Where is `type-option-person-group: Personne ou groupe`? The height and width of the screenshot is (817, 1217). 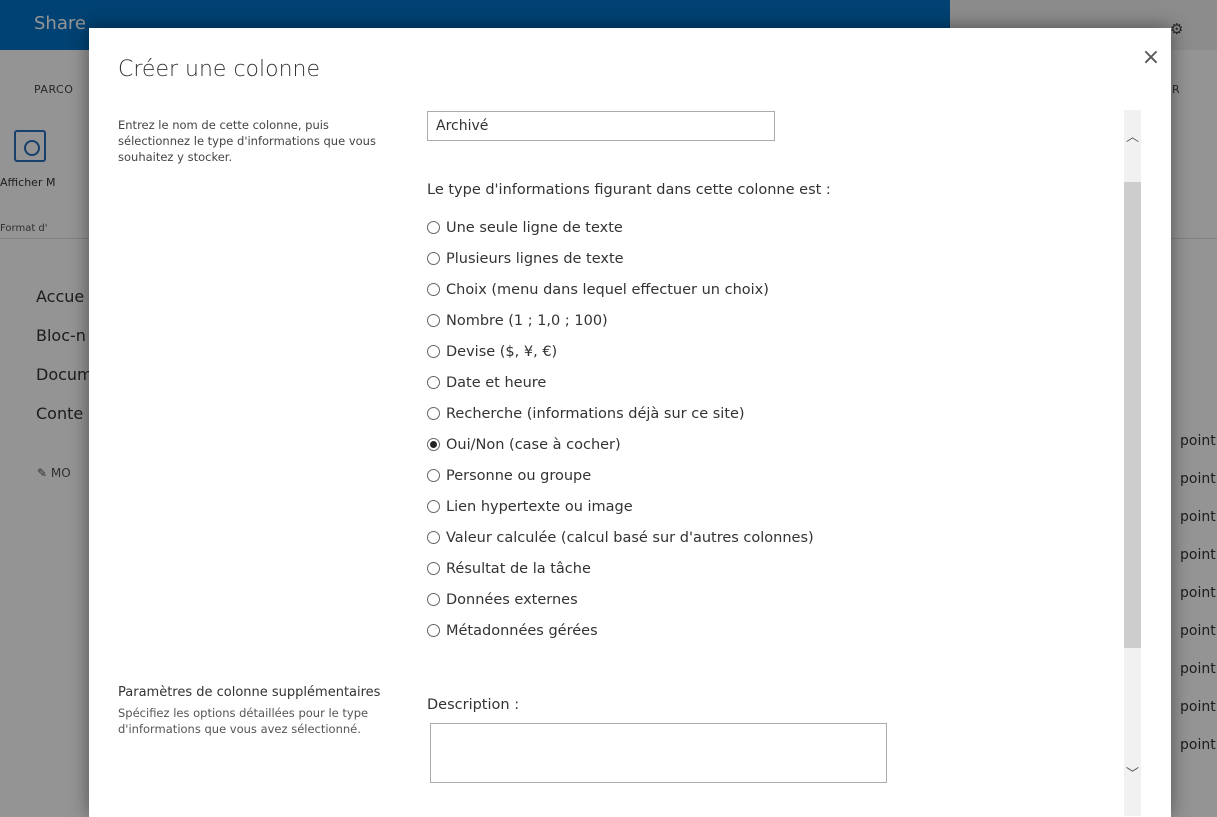
type-option-person-group: Personne ou groupe is located at coordinates (620, 475).